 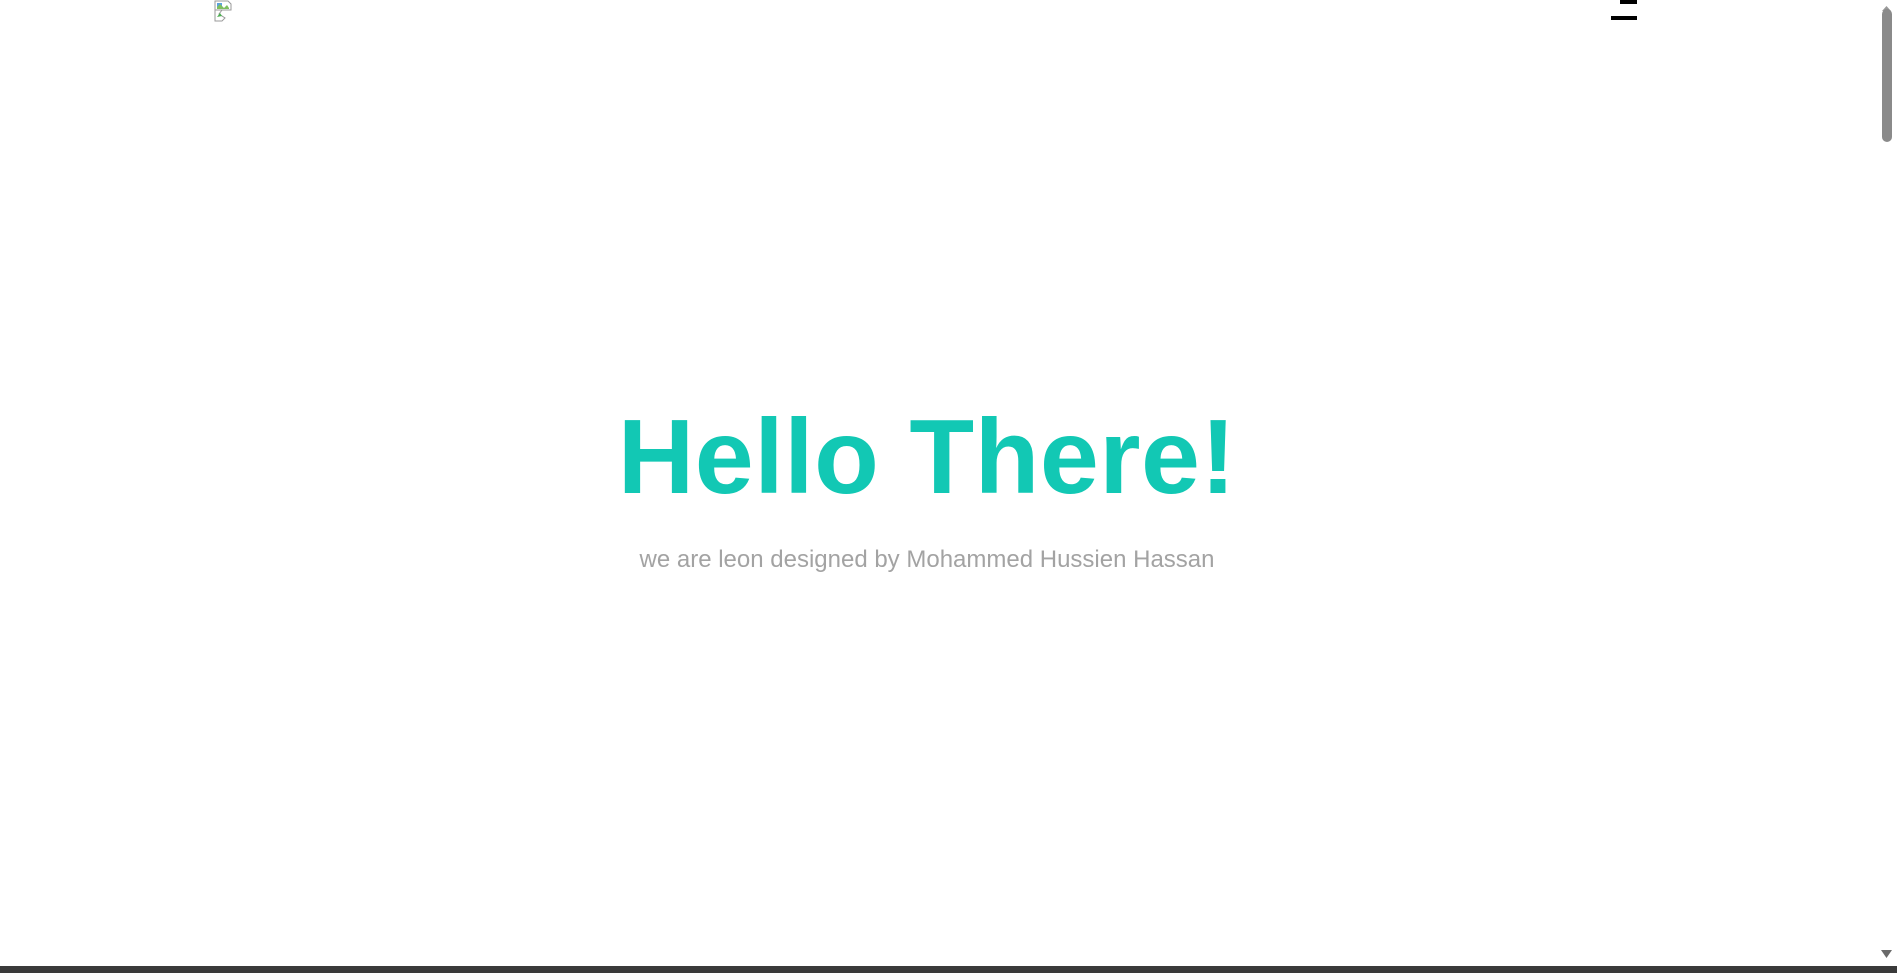 I want to click on scroll-down-arrow-icon, so click(x=1886, y=954).